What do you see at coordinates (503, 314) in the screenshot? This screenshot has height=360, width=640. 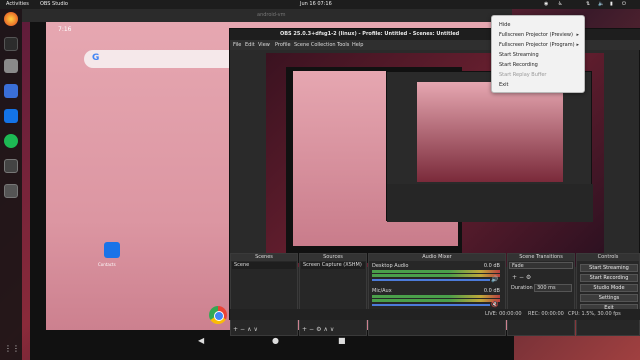 I see `live-time: LIVE: 00:00:00` at bounding box center [503, 314].